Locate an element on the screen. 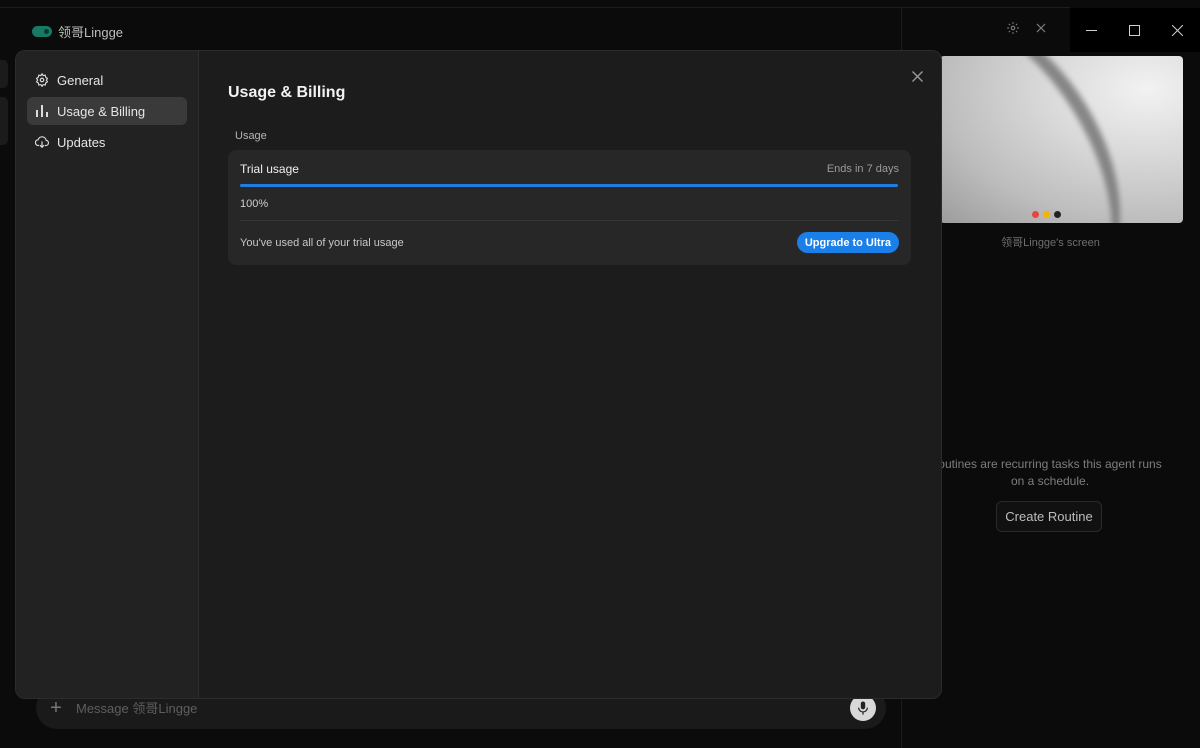 The width and height of the screenshot is (1200, 748). usage-percent: 100% is located at coordinates (254, 204).